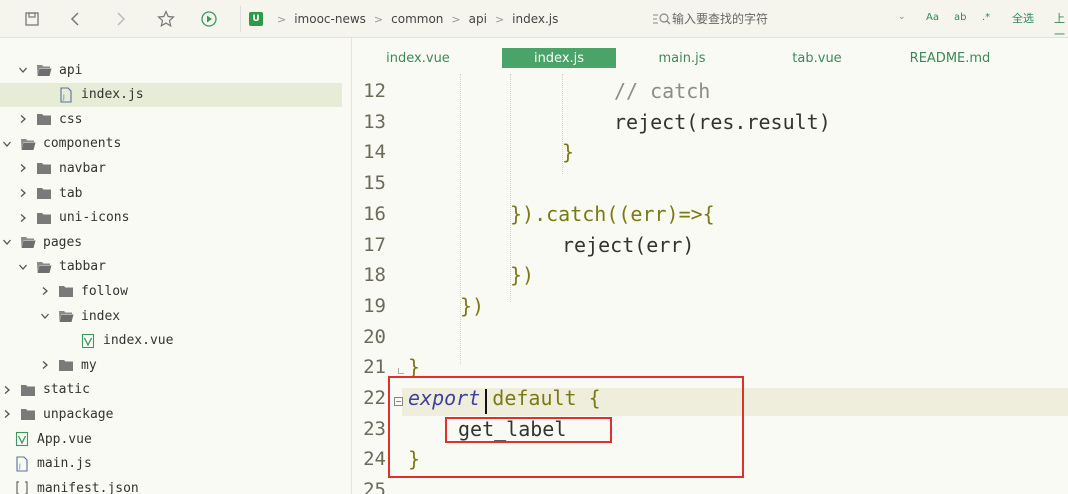 The width and height of the screenshot is (1068, 494). I want to click on select-all-button: 全选, so click(1023, 18).